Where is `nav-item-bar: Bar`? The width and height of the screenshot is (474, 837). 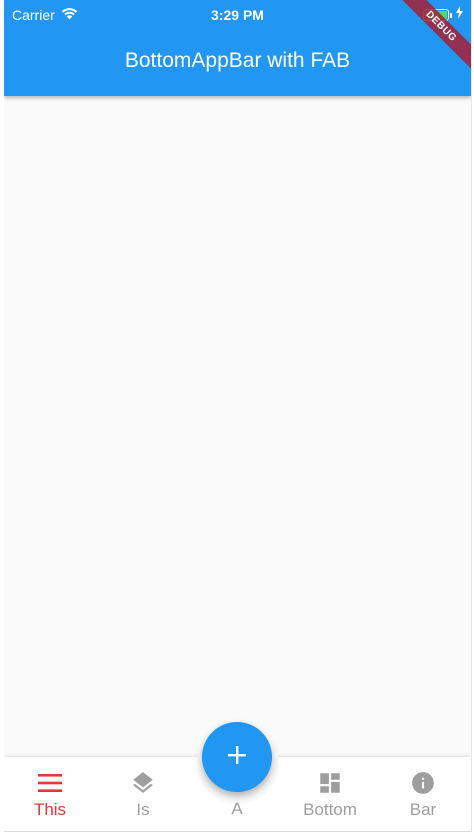
nav-item-bar: Bar is located at coordinates (423, 795).